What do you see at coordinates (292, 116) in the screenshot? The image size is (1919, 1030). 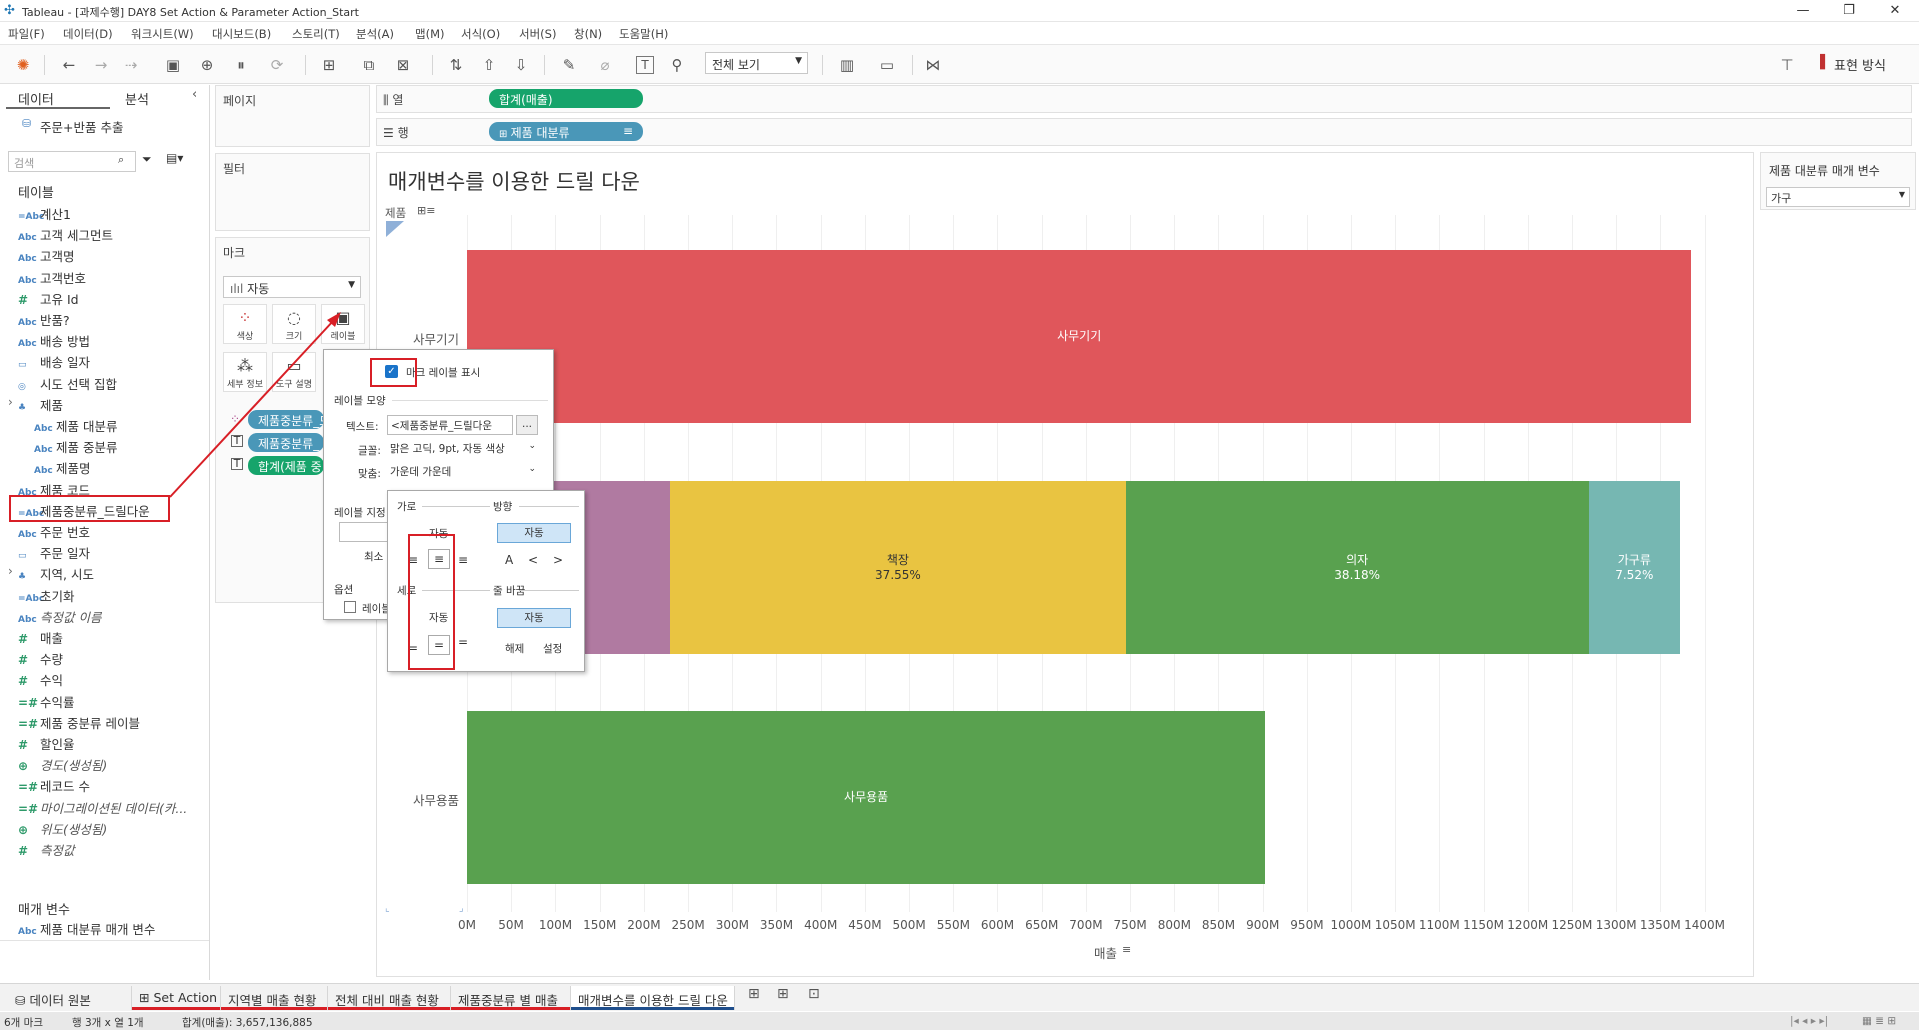 I see `pages-card: 페이지` at bounding box center [292, 116].